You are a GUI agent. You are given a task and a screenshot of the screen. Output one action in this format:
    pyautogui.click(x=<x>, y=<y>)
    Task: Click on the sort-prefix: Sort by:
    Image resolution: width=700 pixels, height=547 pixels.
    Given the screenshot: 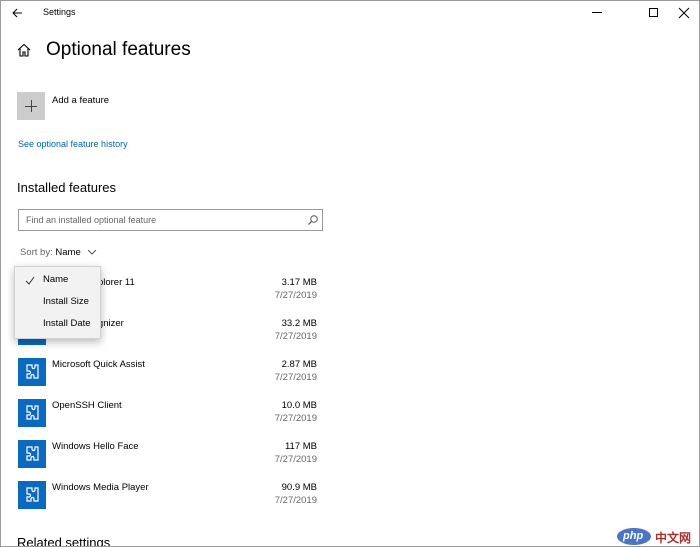 What is the action you would take?
    pyautogui.click(x=36, y=252)
    